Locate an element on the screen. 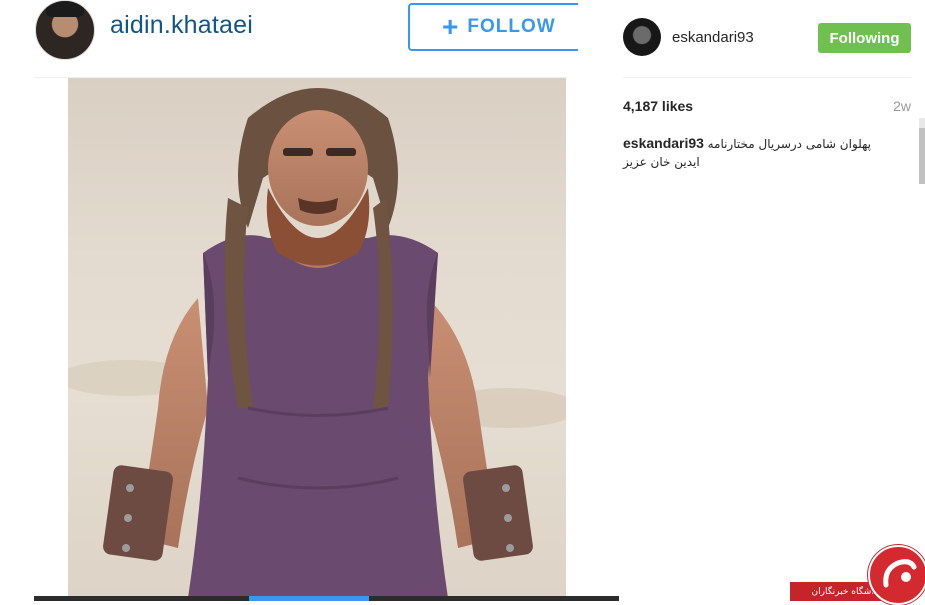 This screenshot has width=925, height=605. comments-scrollbar is located at coordinates (922, 151).